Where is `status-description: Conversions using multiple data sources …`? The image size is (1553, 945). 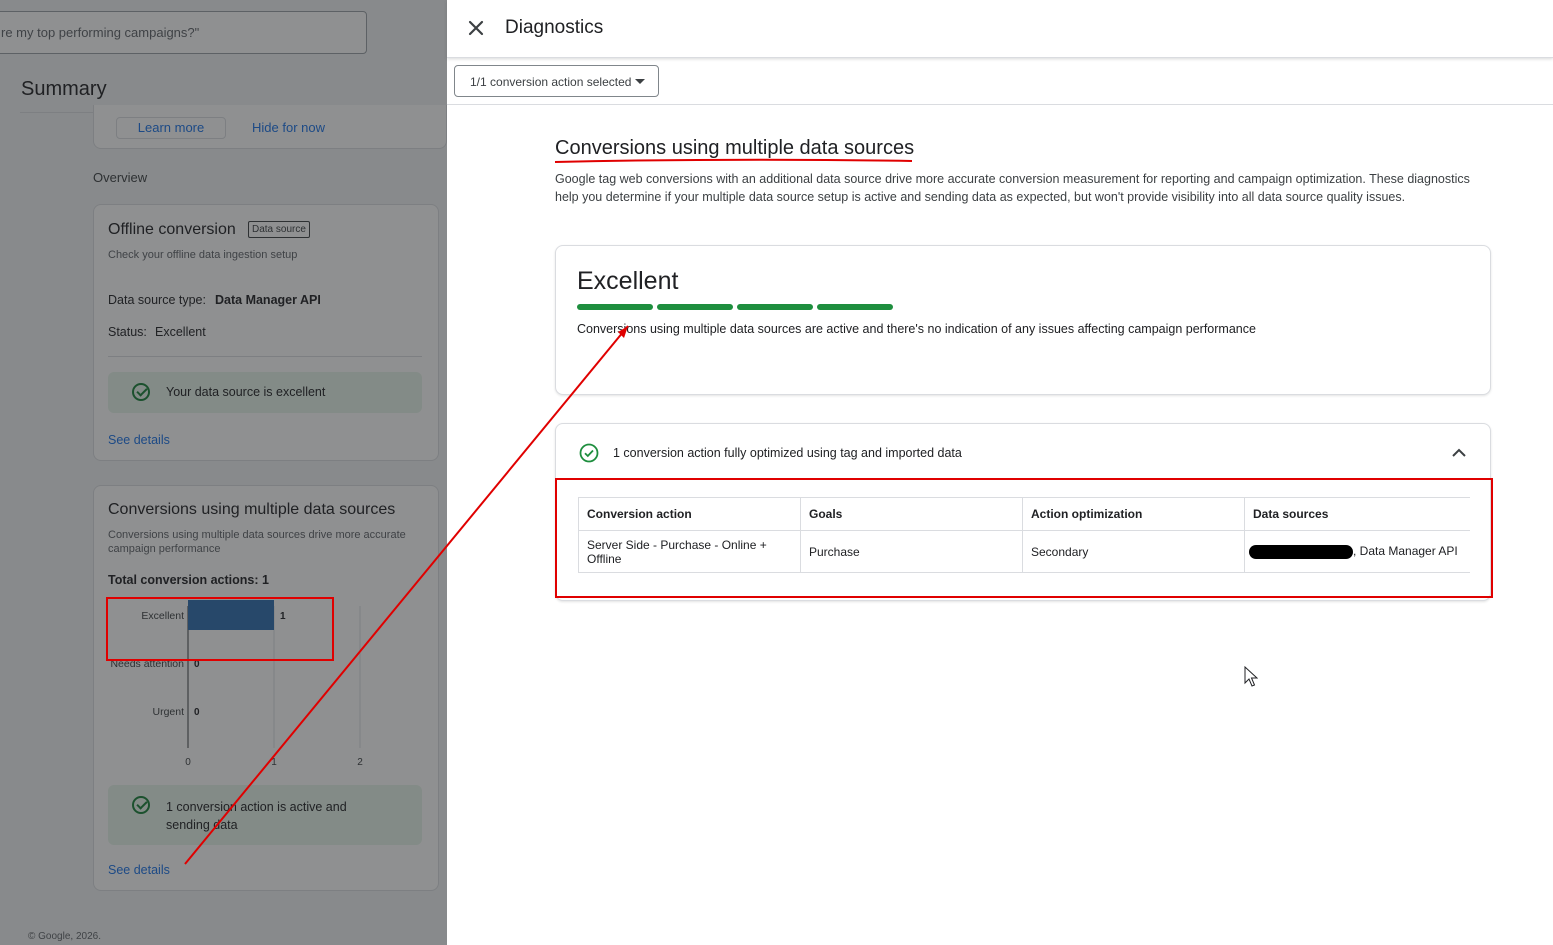
status-description: Conversions using multiple data sources … is located at coordinates (916, 329).